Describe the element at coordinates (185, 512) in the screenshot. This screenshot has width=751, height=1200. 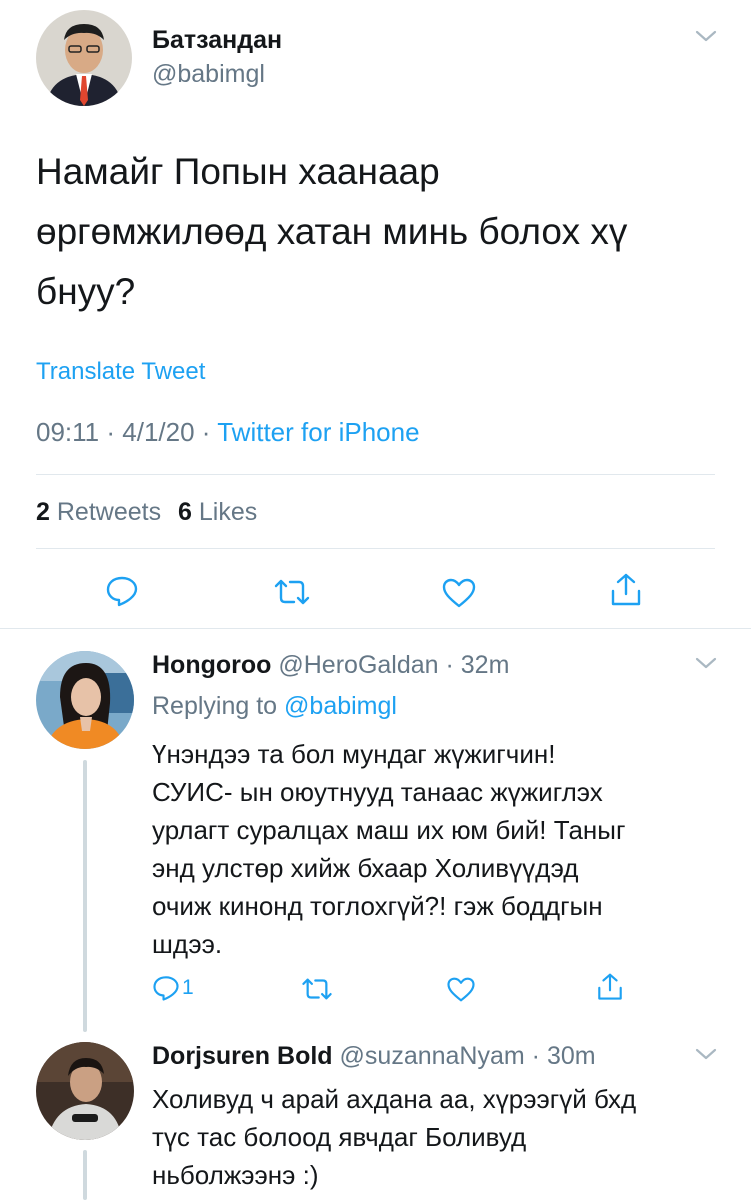
I see `like-count: 6` at that location.